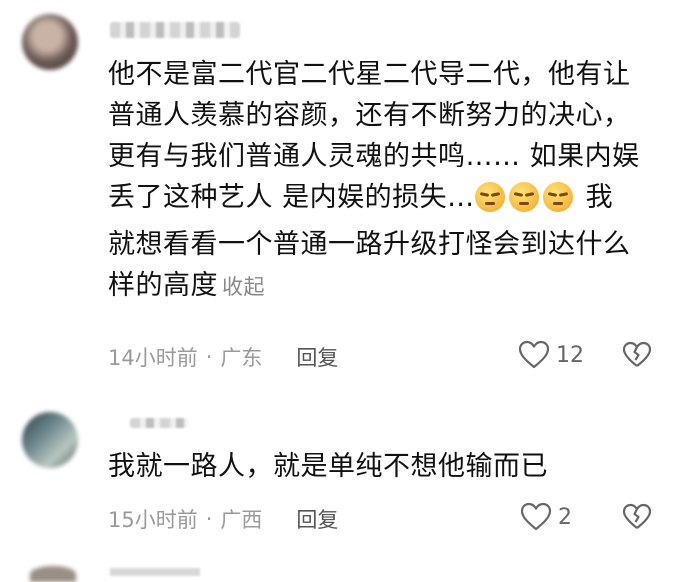 The width and height of the screenshot is (690, 582). What do you see at coordinates (586, 517) in the screenshot?
I see `comment-actions: 2` at bounding box center [586, 517].